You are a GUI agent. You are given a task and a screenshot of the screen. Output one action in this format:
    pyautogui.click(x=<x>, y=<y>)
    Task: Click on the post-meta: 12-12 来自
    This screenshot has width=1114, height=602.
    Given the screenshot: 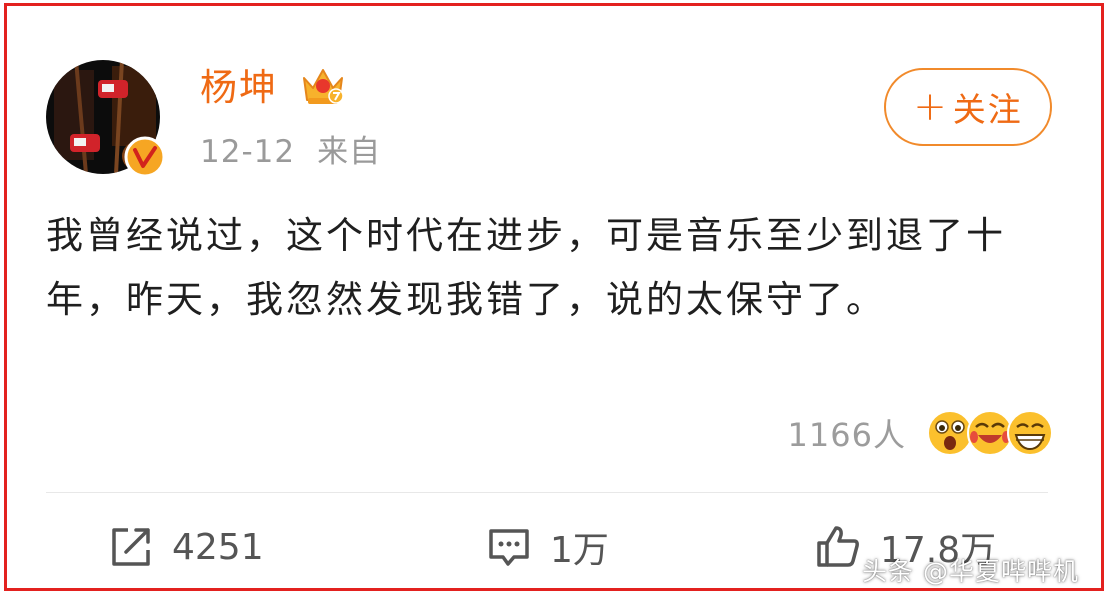 What is the action you would take?
    pyautogui.click(x=290, y=152)
    